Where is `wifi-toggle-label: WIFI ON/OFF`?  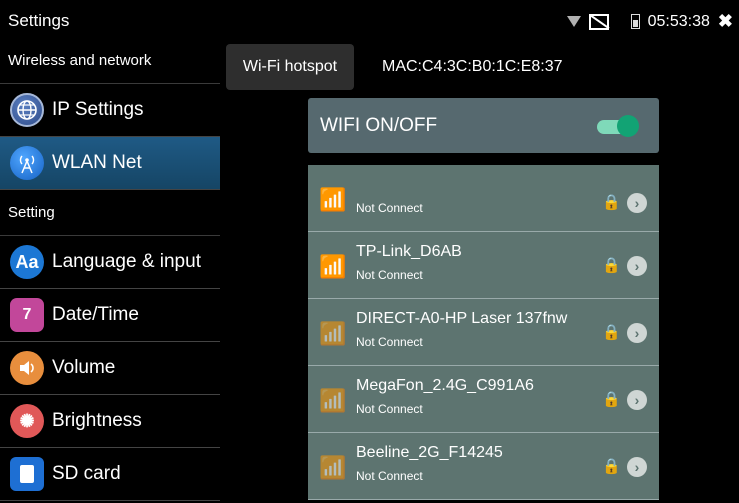 wifi-toggle-label: WIFI ON/OFF is located at coordinates (379, 125).